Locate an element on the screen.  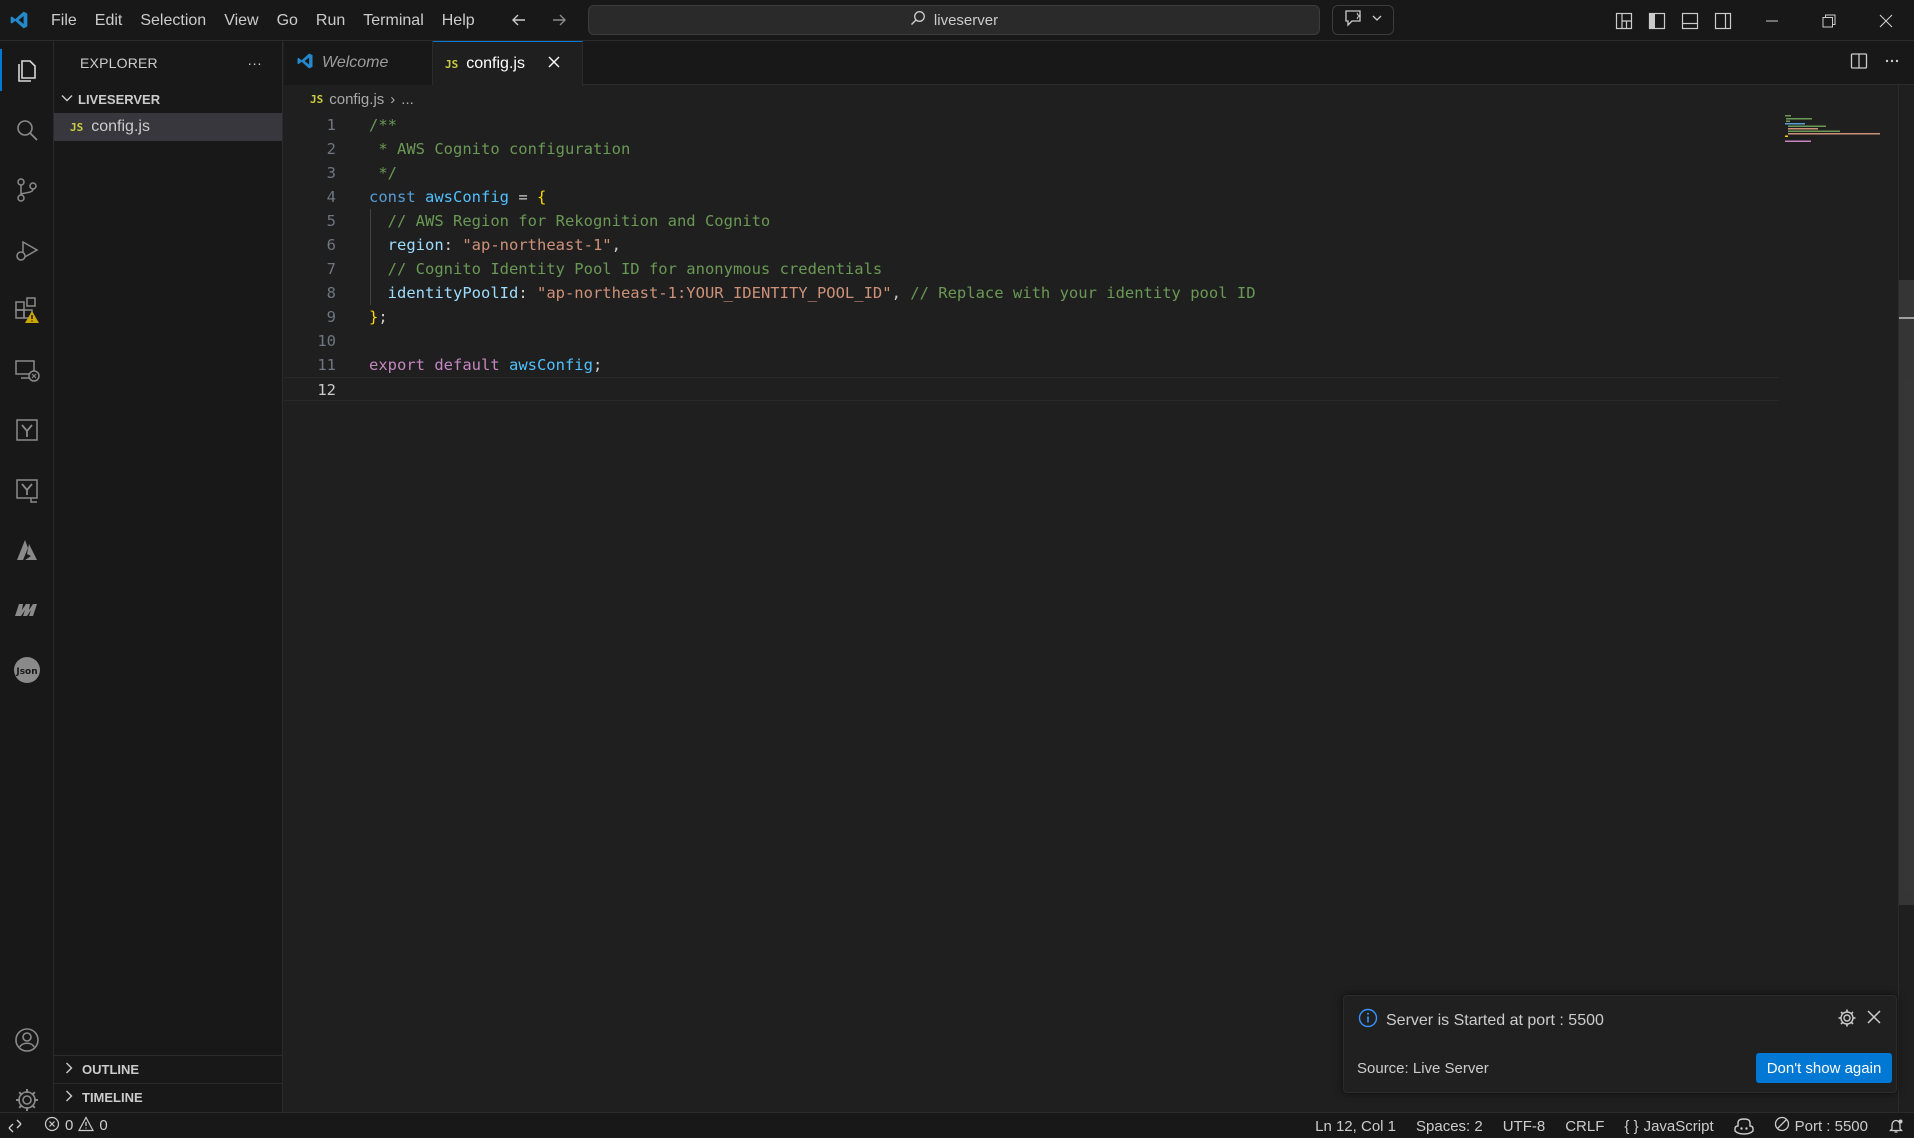
menu-run: Run is located at coordinates (330, 20).